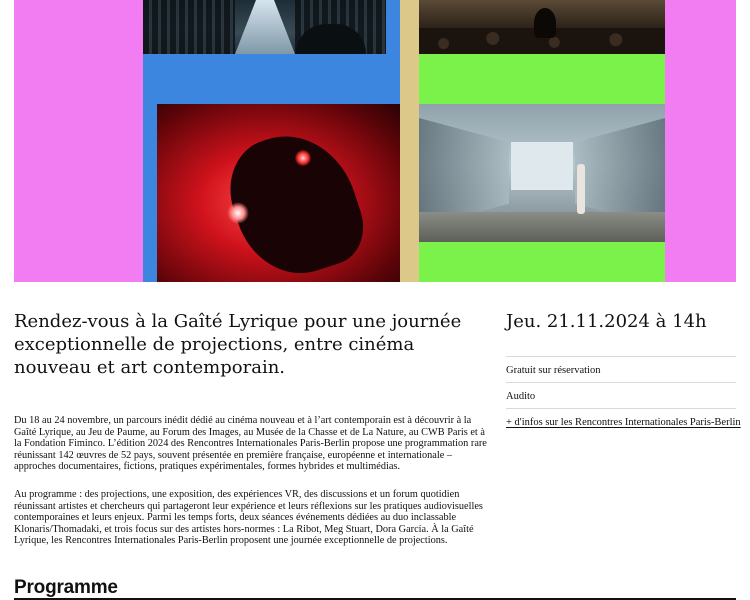 The image size is (750, 600). Describe the element at coordinates (606, 321) in the screenshot. I see `event-date: Jeu. 21.11.2024 à 14h` at that location.